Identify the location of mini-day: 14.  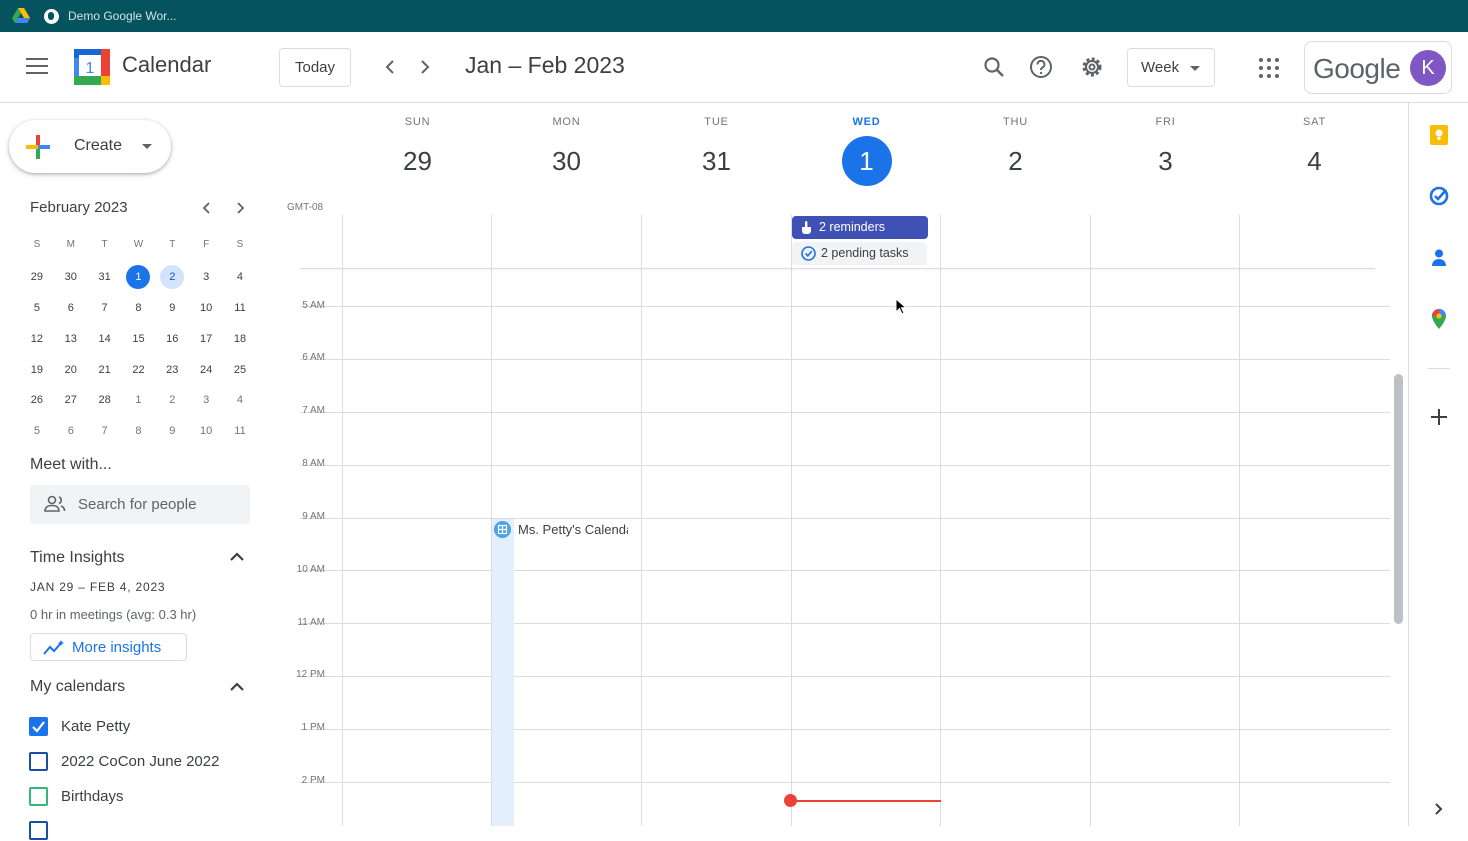
(105, 338).